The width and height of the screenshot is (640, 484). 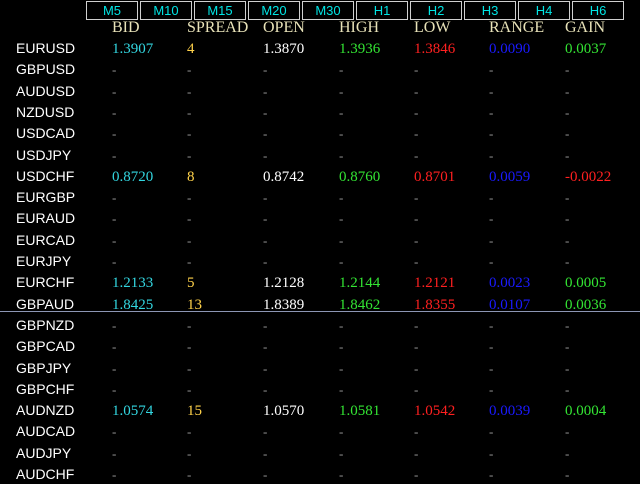 What do you see at coordinates (45, 218) in the screenshot?
I see `symbol-euraud: EURAUD` at bounding box center [45, 218].